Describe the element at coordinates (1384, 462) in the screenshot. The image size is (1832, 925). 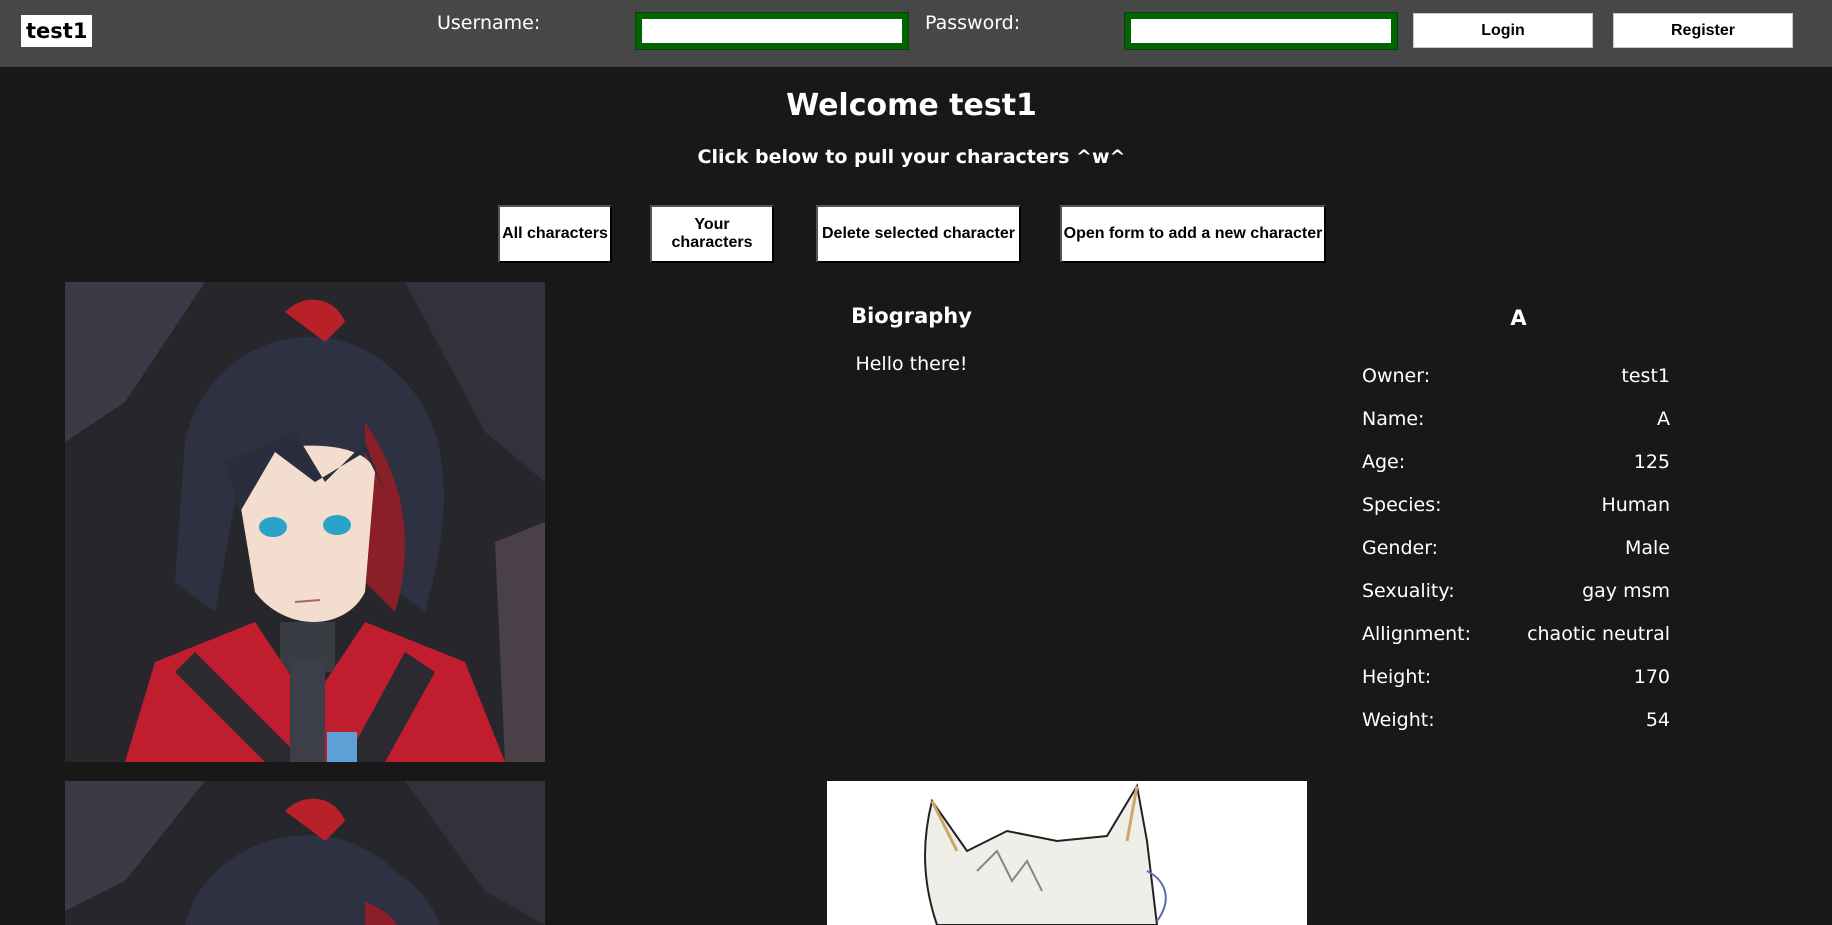
I see `stat-label: Age:` at that location.